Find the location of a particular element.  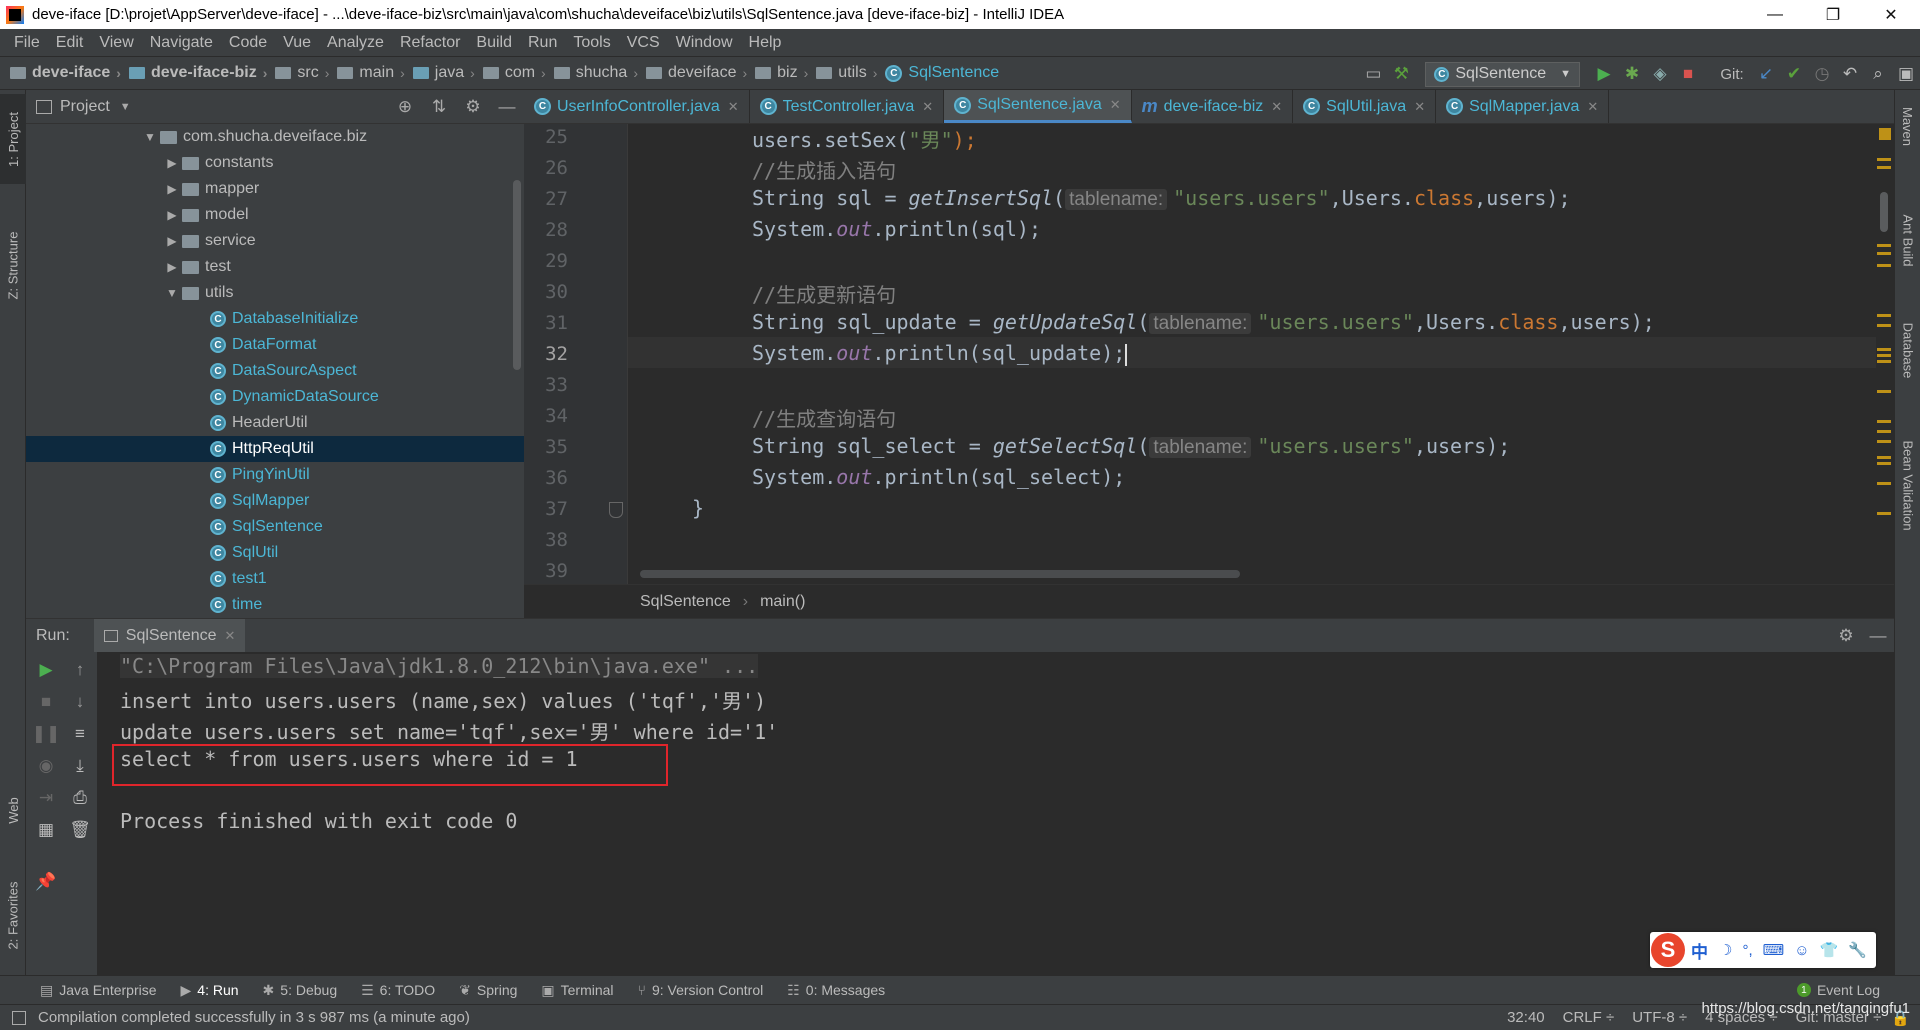

shirt-icon: 👕 is located at coordinates (1829, 950).